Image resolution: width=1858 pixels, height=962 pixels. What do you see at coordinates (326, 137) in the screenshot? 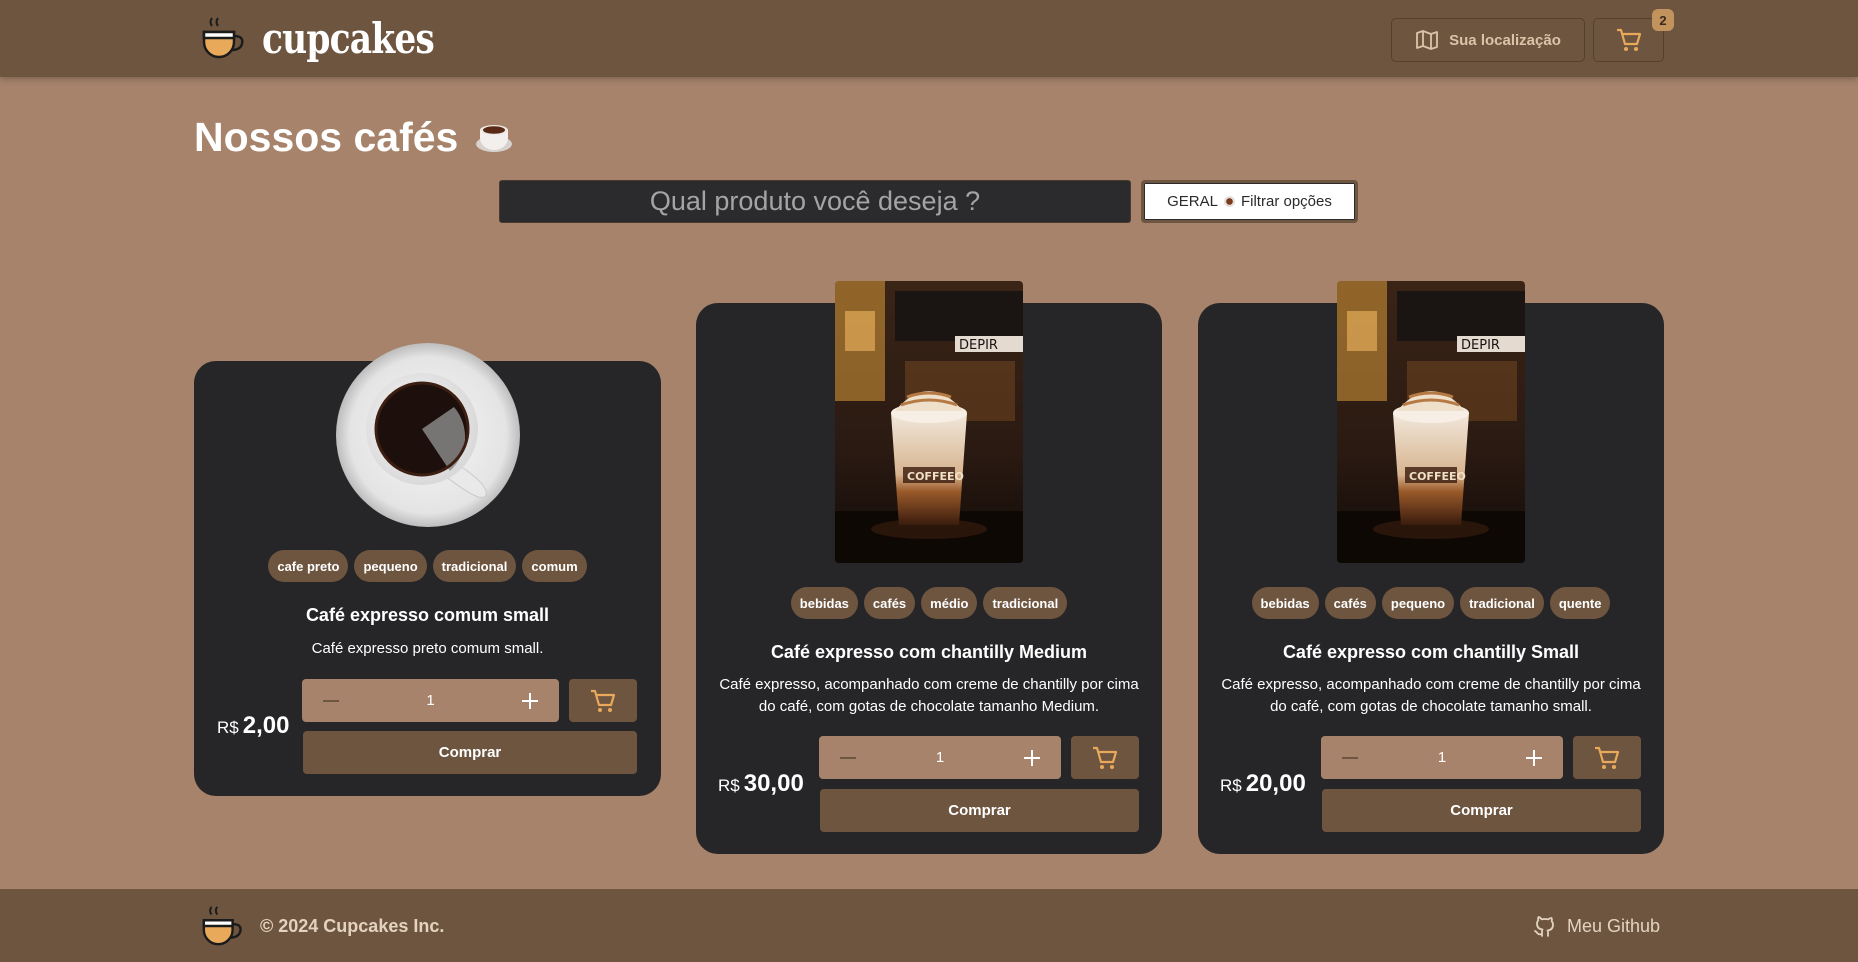
I see `page-title-text: Nossos cafés` at bounding box center [326, 137].